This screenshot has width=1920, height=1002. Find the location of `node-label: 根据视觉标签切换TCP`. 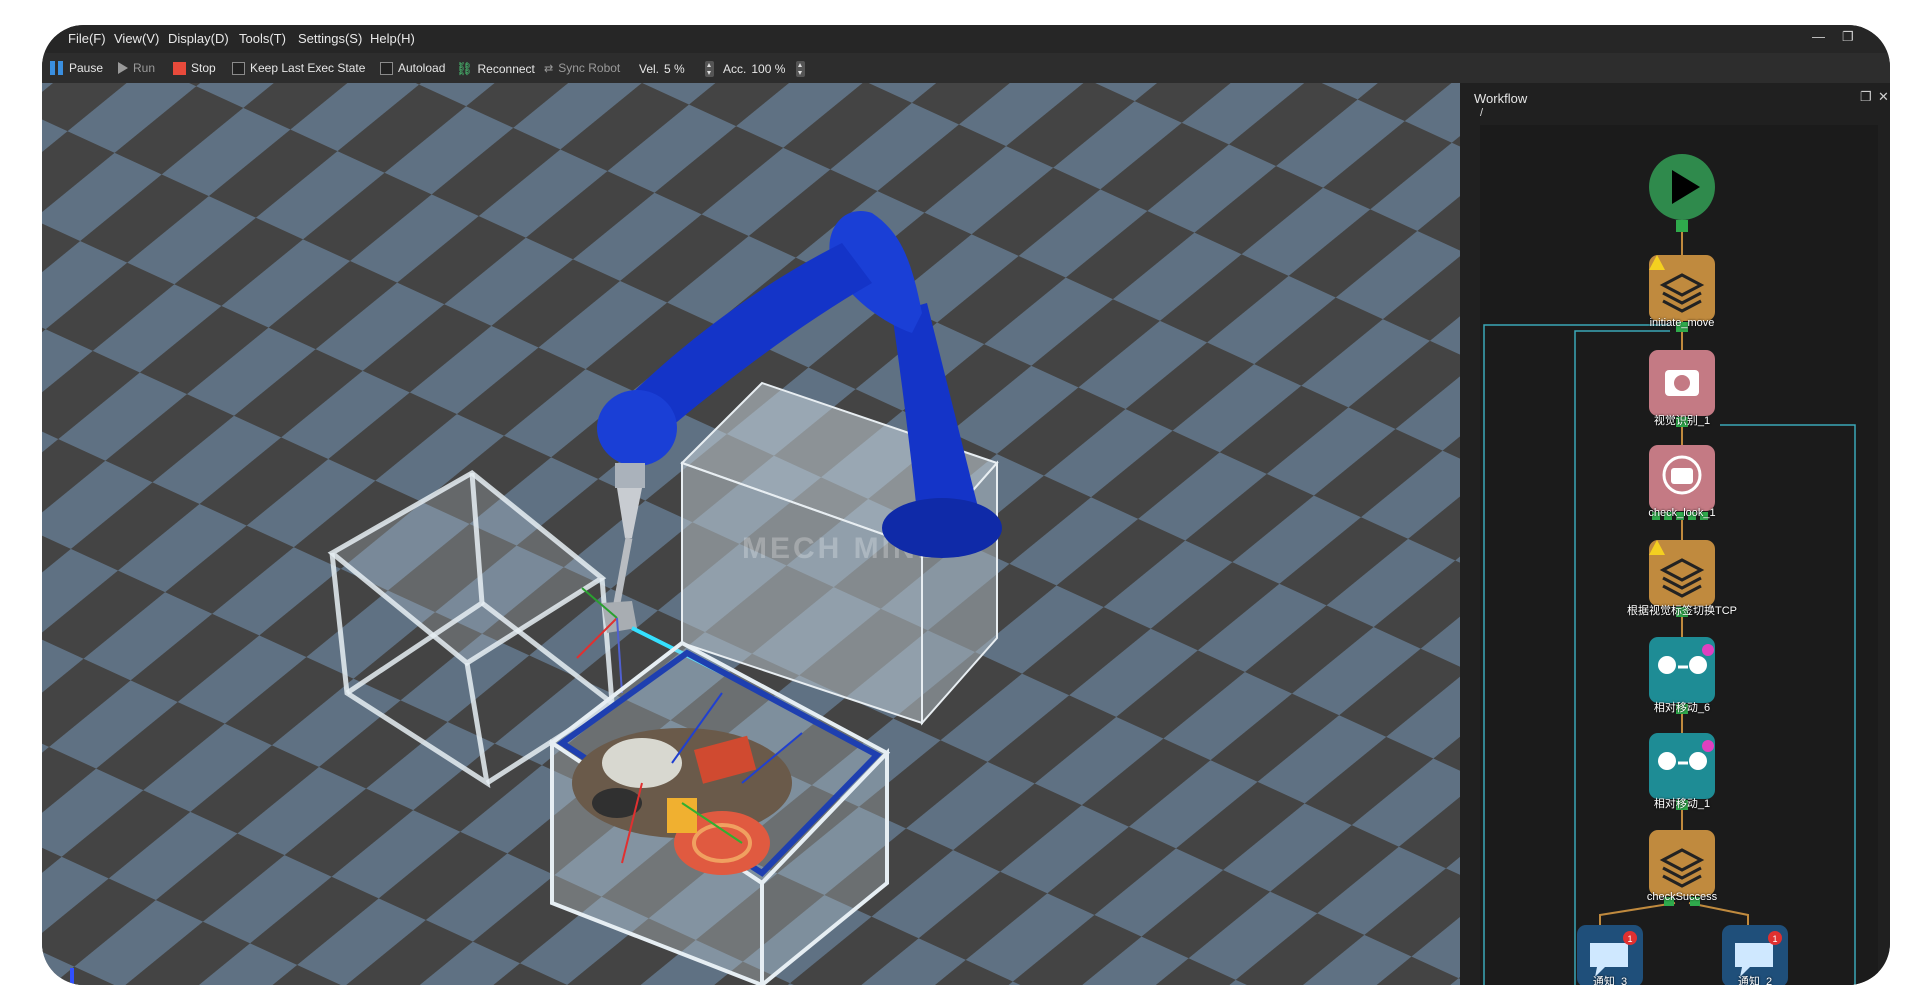

node-label: 根据视觉标签切换TCP is located at coordinates (1682, 611).